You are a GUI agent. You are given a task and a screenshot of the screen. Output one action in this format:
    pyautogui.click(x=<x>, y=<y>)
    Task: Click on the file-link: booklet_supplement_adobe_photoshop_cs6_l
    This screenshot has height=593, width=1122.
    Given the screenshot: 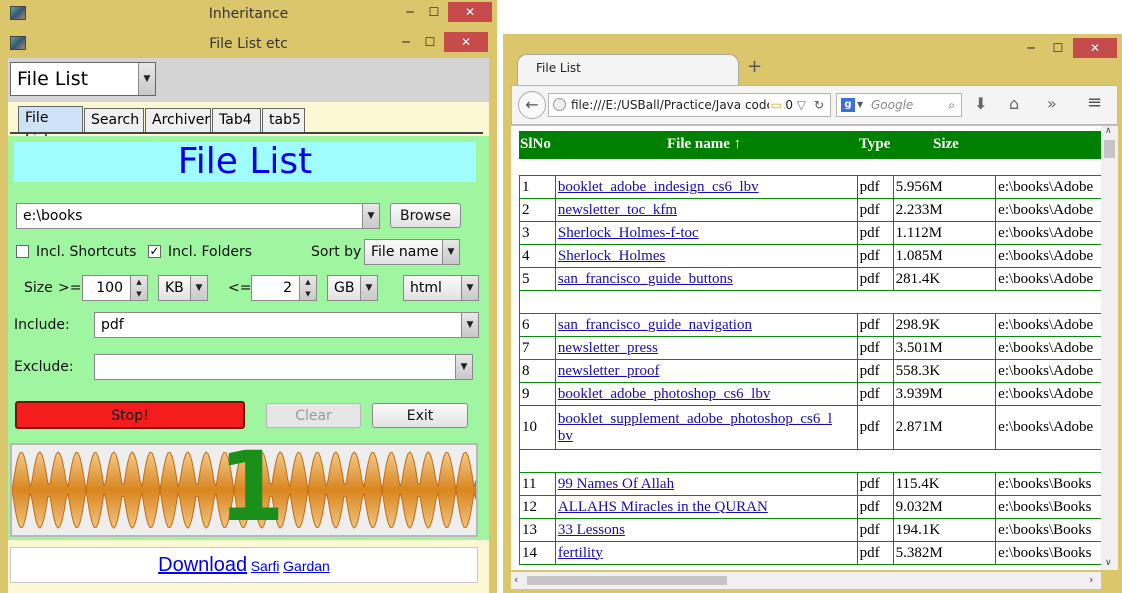 What is the action you would take?
    pyautogui.click(x=695, y=419)
    